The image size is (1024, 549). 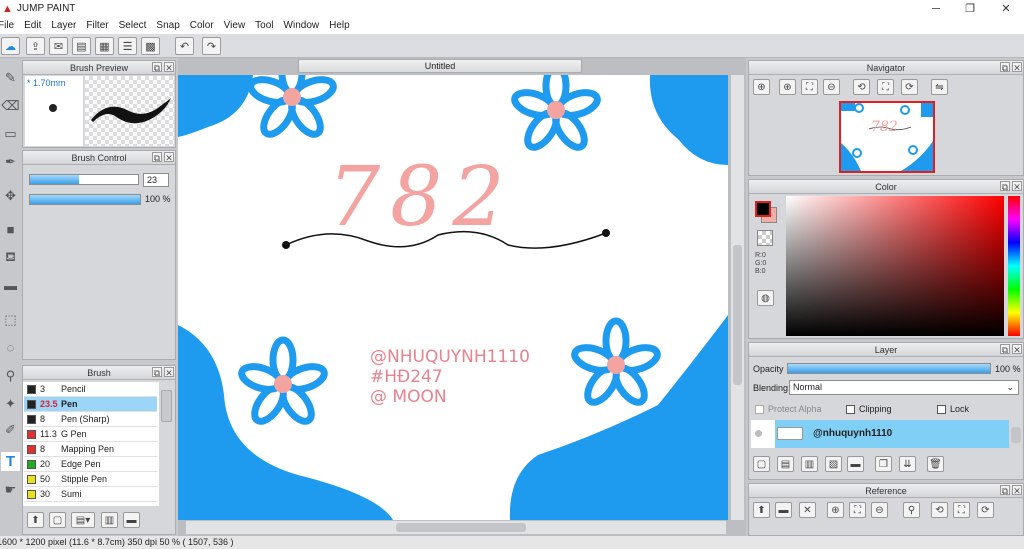 I want to click on reference-fit-icon: ⛶, so click(x=857, y=510).